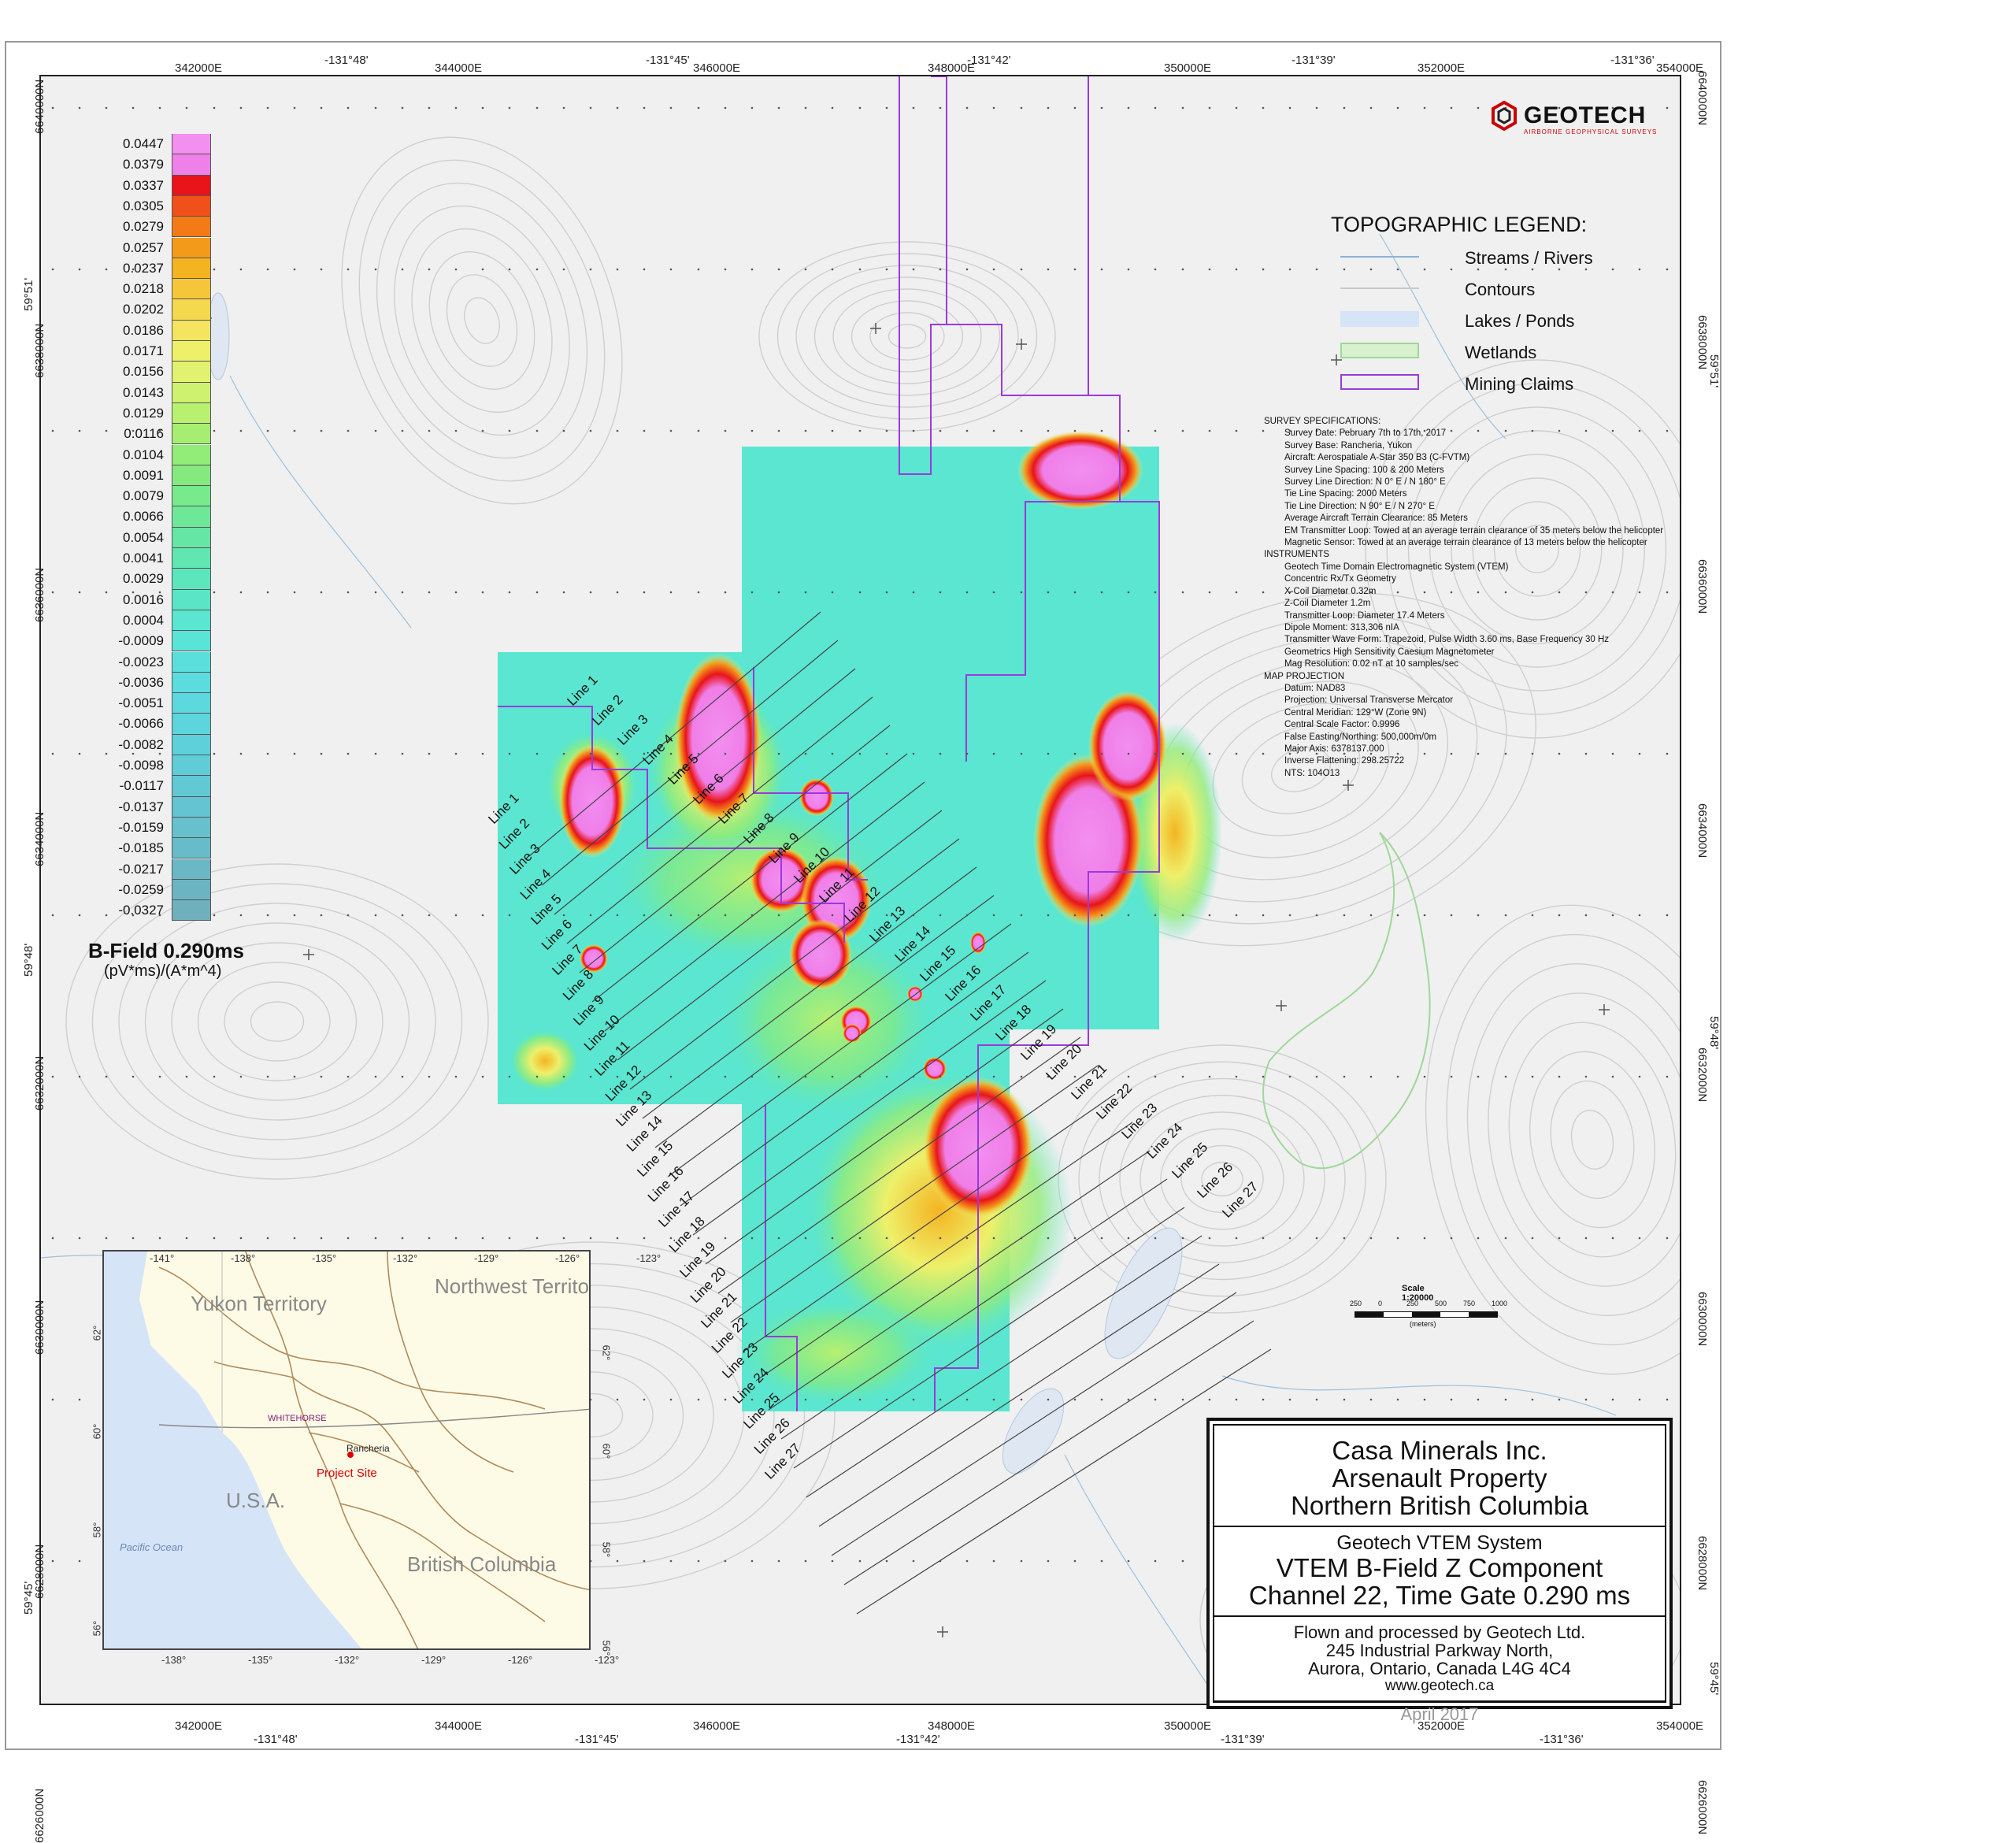 This screenshot has width=2016, height=1843. I want to click on northing-tick-right: 6634000N, so click(1702, 830).